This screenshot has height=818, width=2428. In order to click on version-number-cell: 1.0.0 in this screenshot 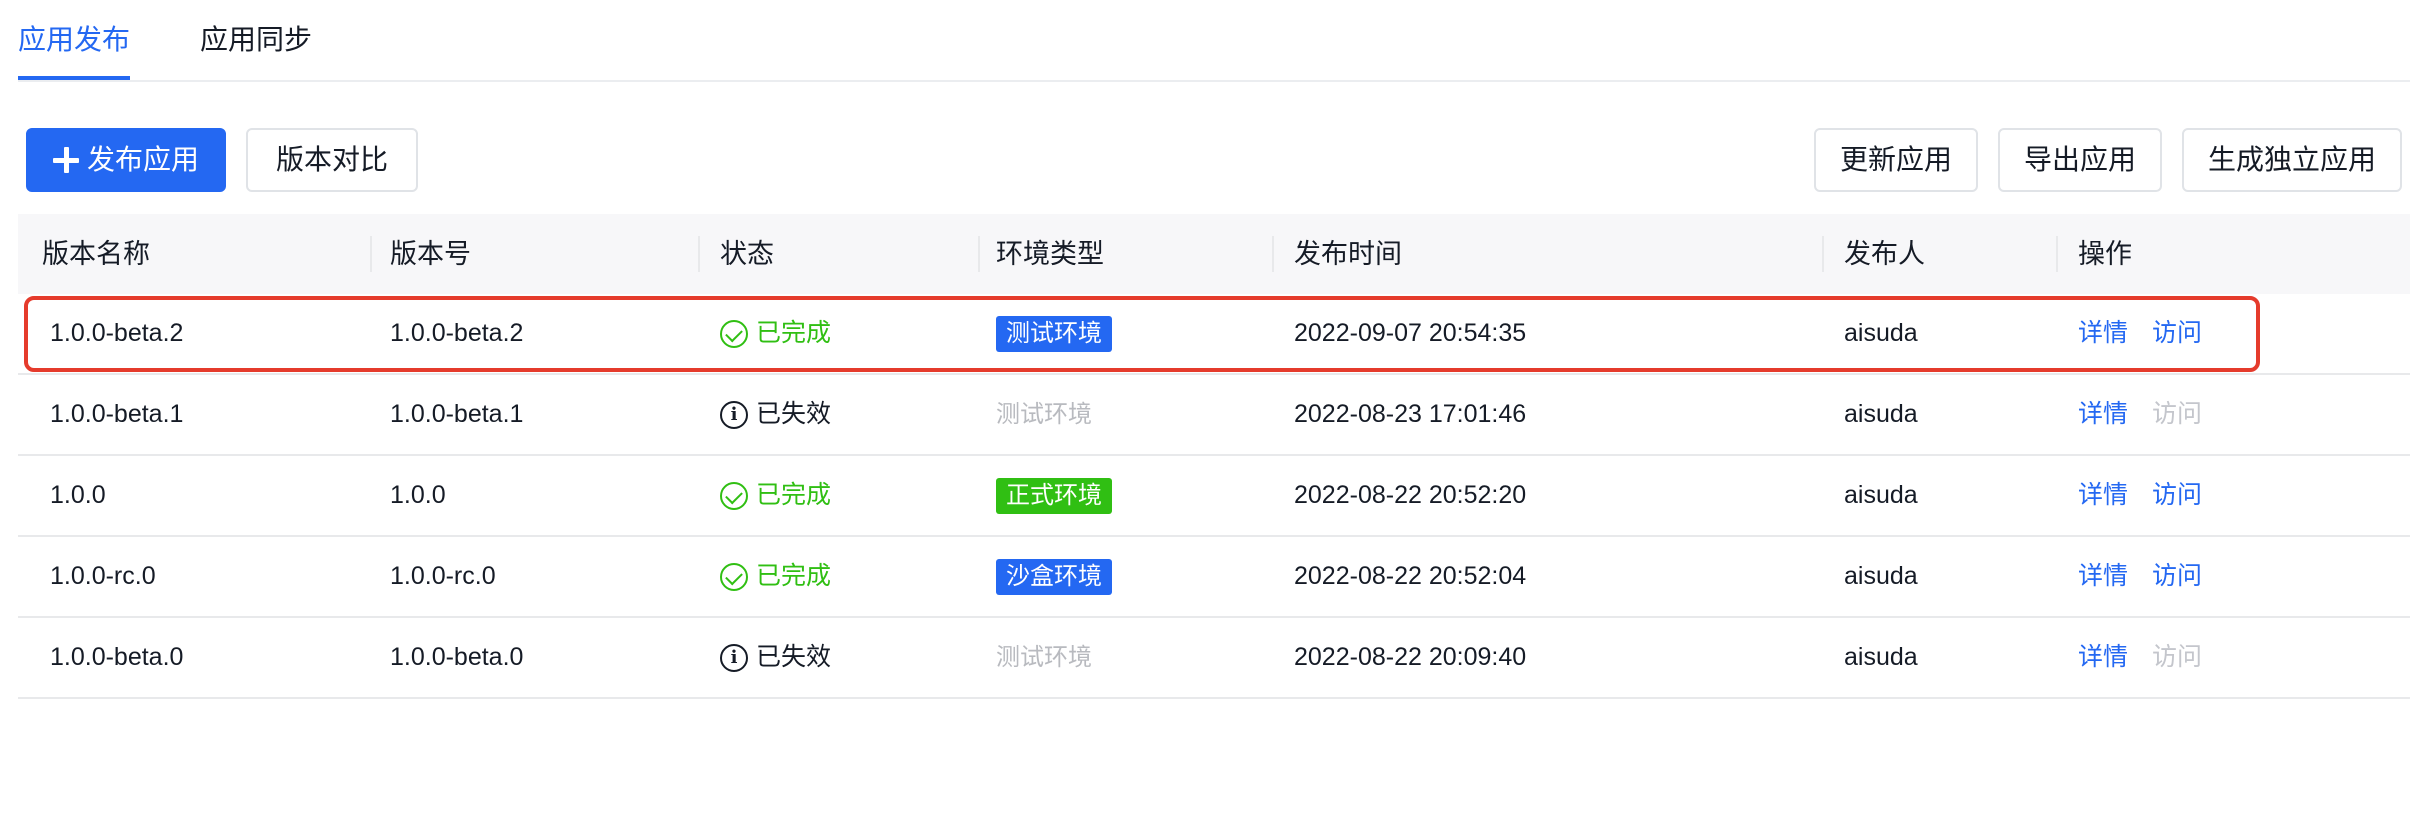, I will do `click(418, 495)`.